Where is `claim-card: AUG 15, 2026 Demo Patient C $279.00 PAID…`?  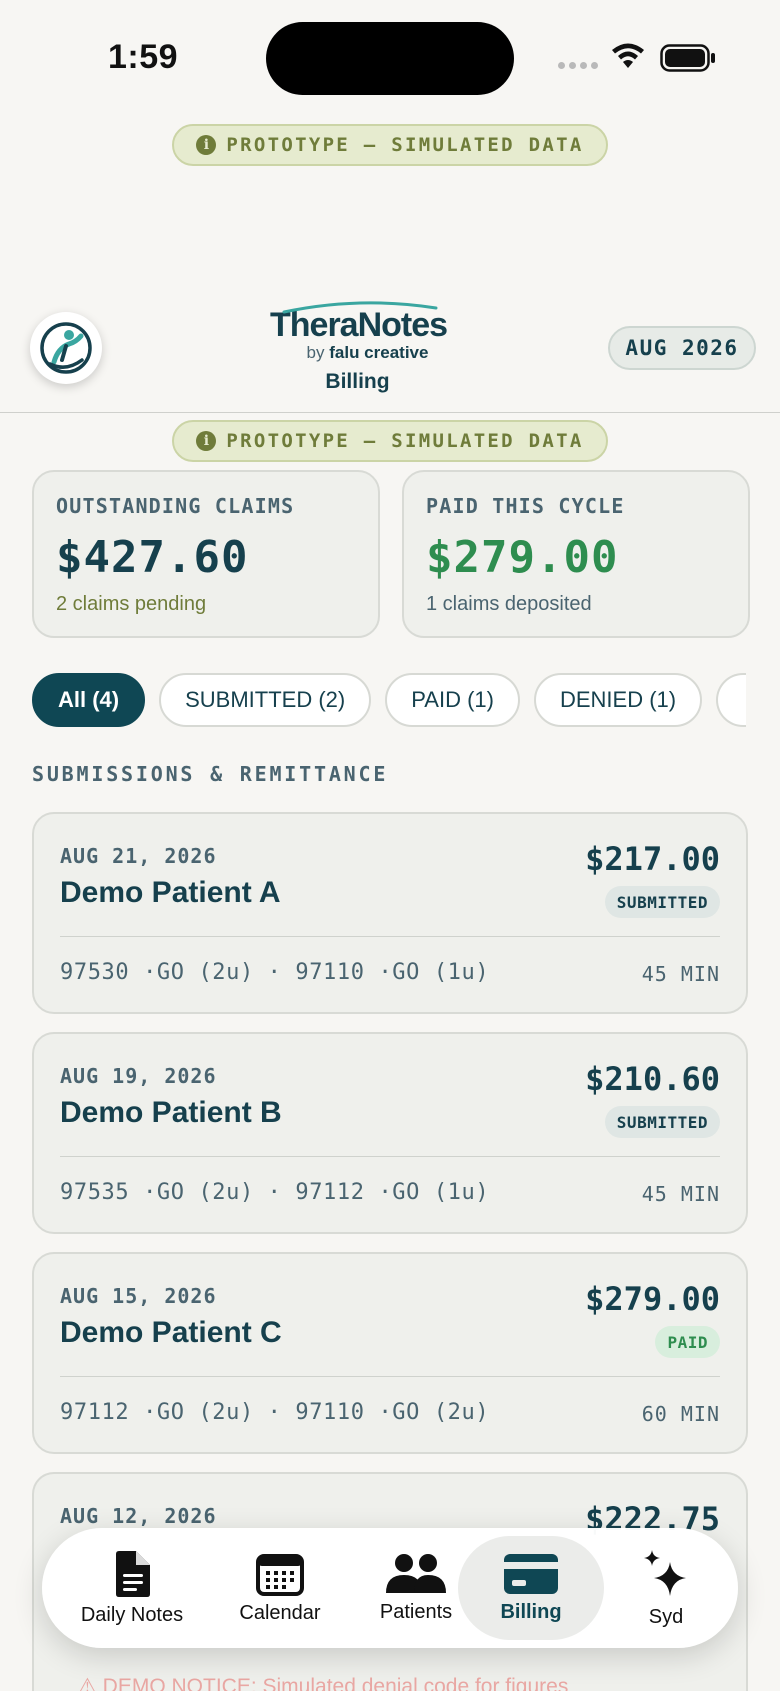 claim-card: AUG 15, 2026 Demo Patient C $279.00 PAID… is located at coordinates (390, 1353).